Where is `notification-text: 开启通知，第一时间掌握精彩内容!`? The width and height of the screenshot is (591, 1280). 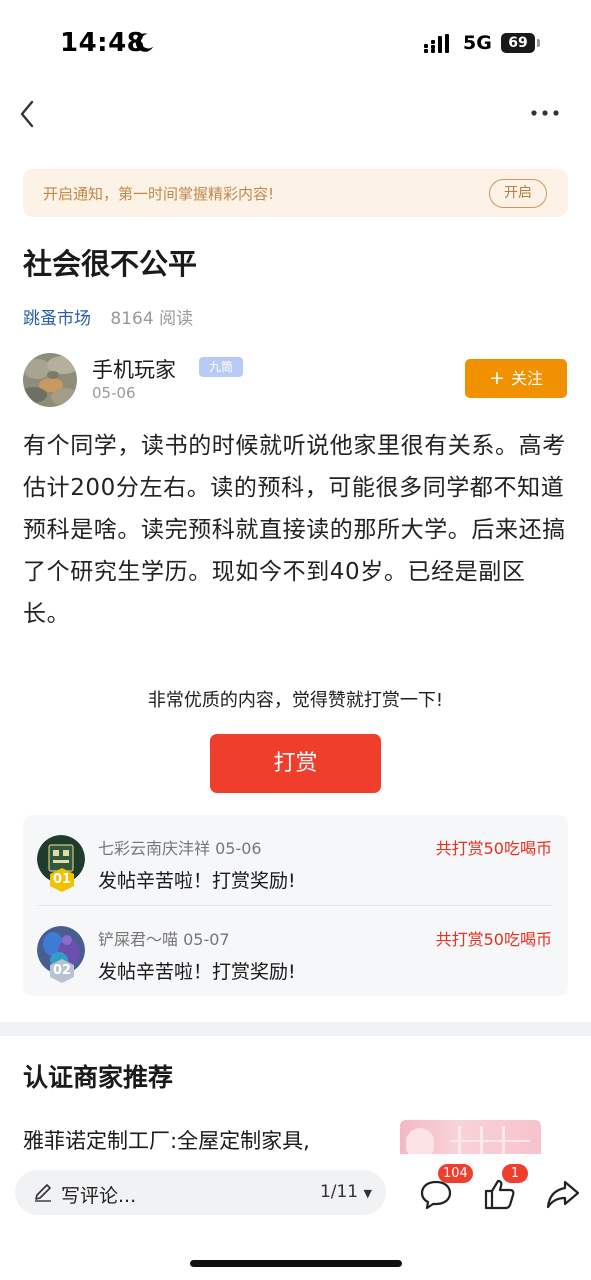 notification-text: 开启通知，第一时间掌握精彩内容! is located at coordinates (159, 194).